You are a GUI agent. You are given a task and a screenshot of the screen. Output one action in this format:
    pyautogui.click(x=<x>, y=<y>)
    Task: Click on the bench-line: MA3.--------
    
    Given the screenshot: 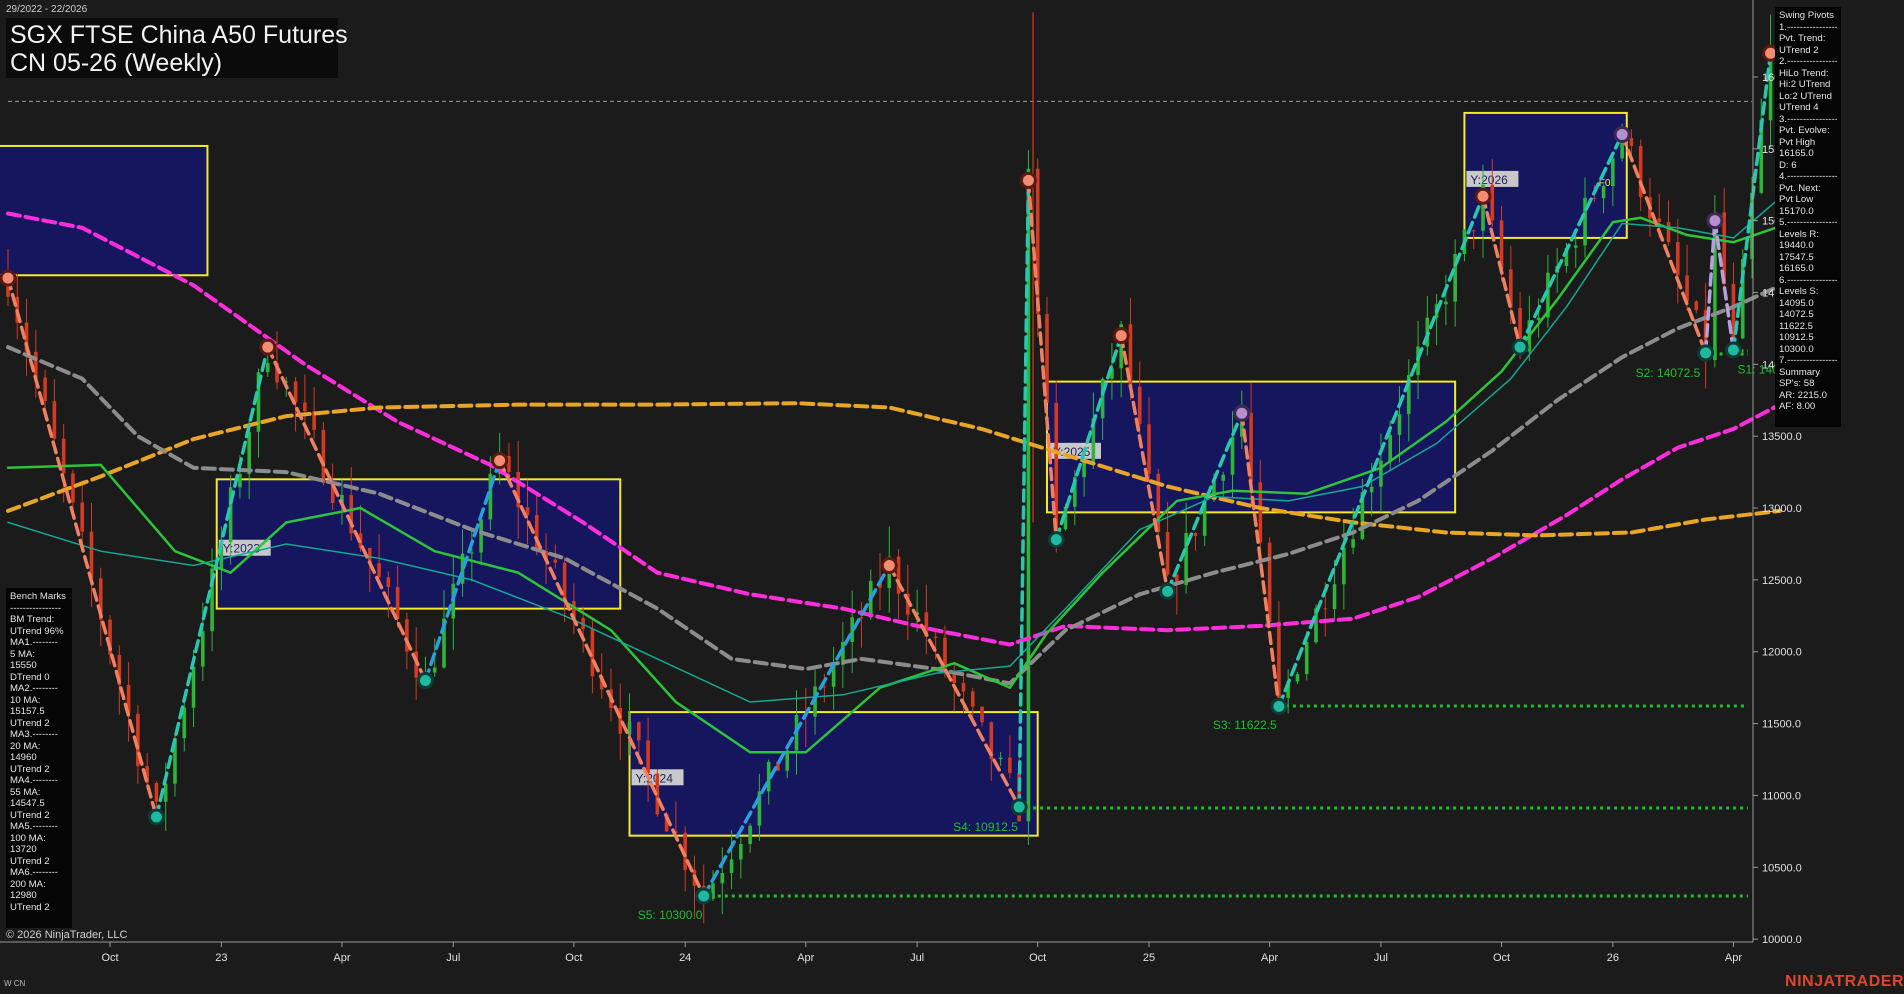 What is the action you would take?
    pyautogui.click(x=34, y=734)
    